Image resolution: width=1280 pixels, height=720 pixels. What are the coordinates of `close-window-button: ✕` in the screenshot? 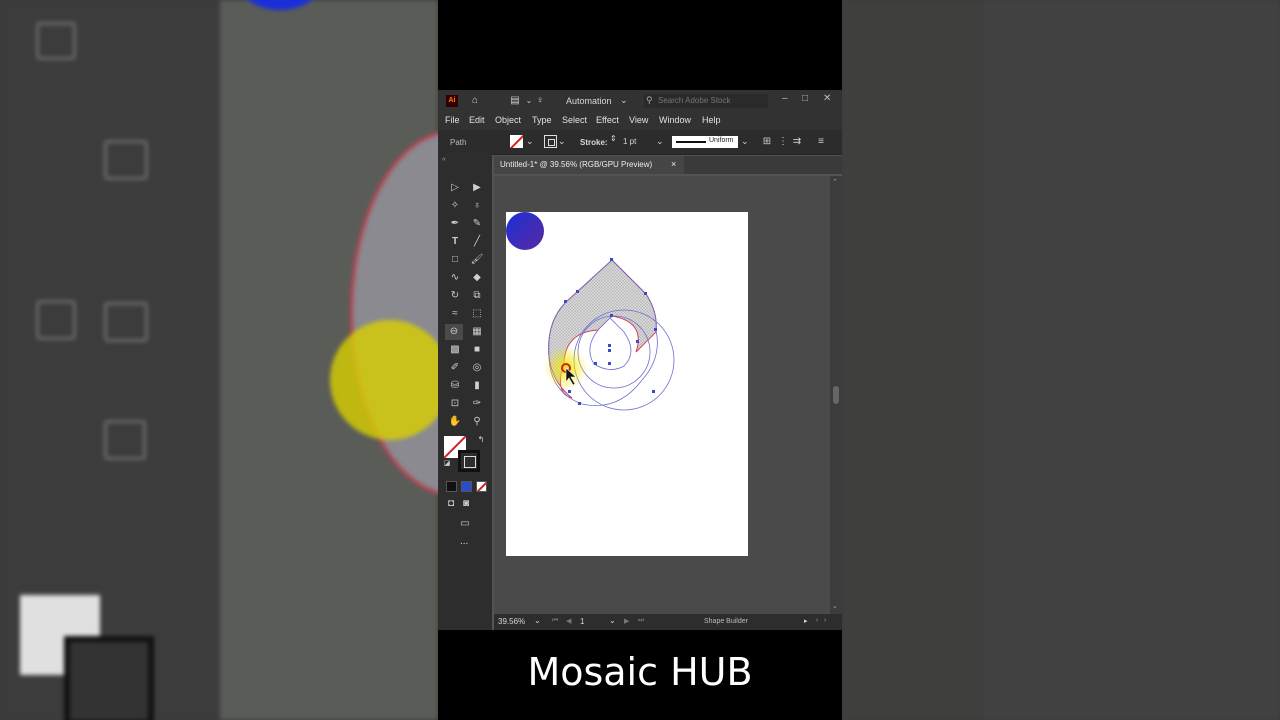 It's located at (827, 98).